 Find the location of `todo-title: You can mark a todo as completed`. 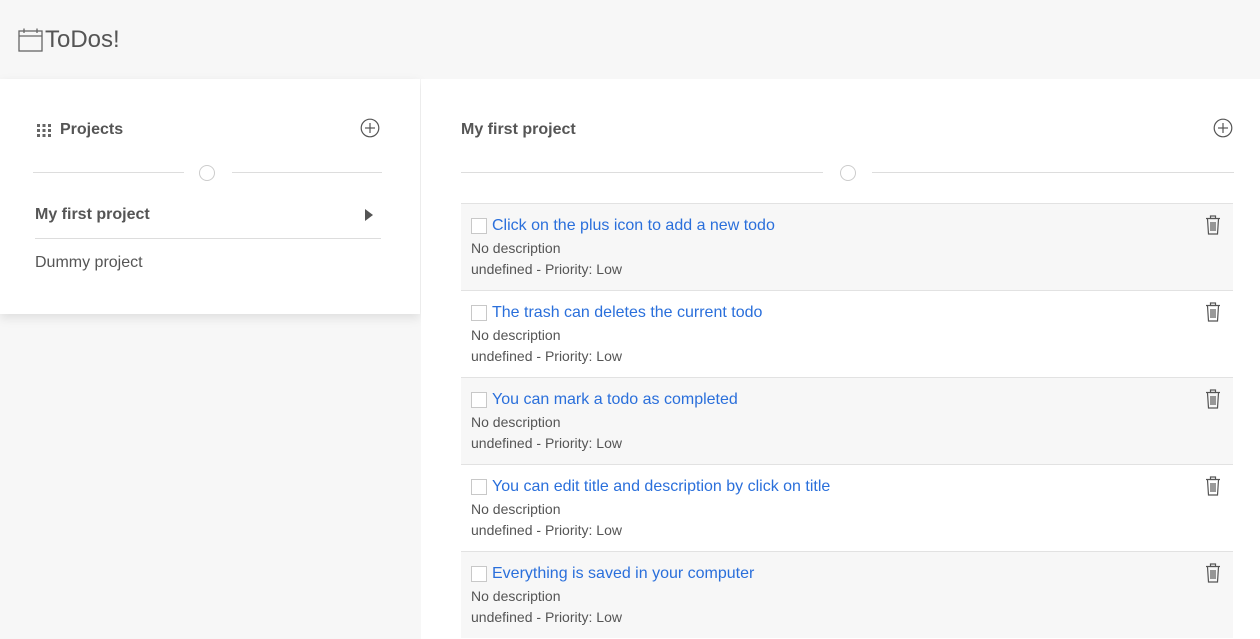

todo-title: You can mark a todo as completed is located at coordinates (615, 400).